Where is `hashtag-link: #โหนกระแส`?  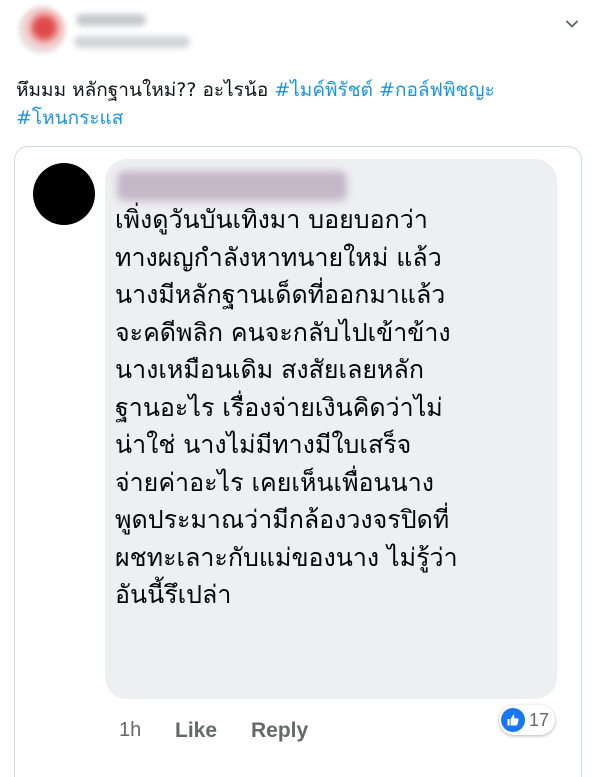 hashtag-link: #โหนกระแส is located at coordinates (69, 118).